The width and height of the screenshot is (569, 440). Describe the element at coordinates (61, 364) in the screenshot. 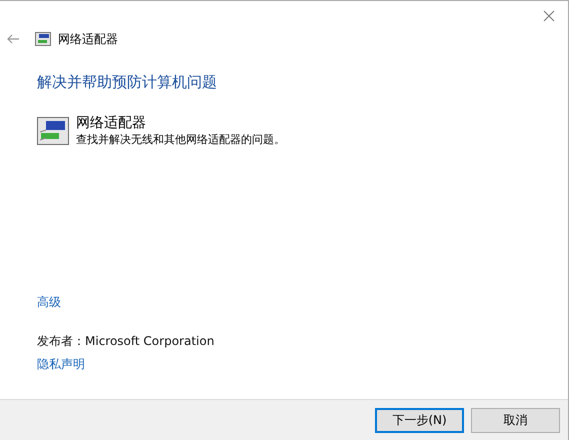

I see `privacy-link: 隐私声明` at that location.